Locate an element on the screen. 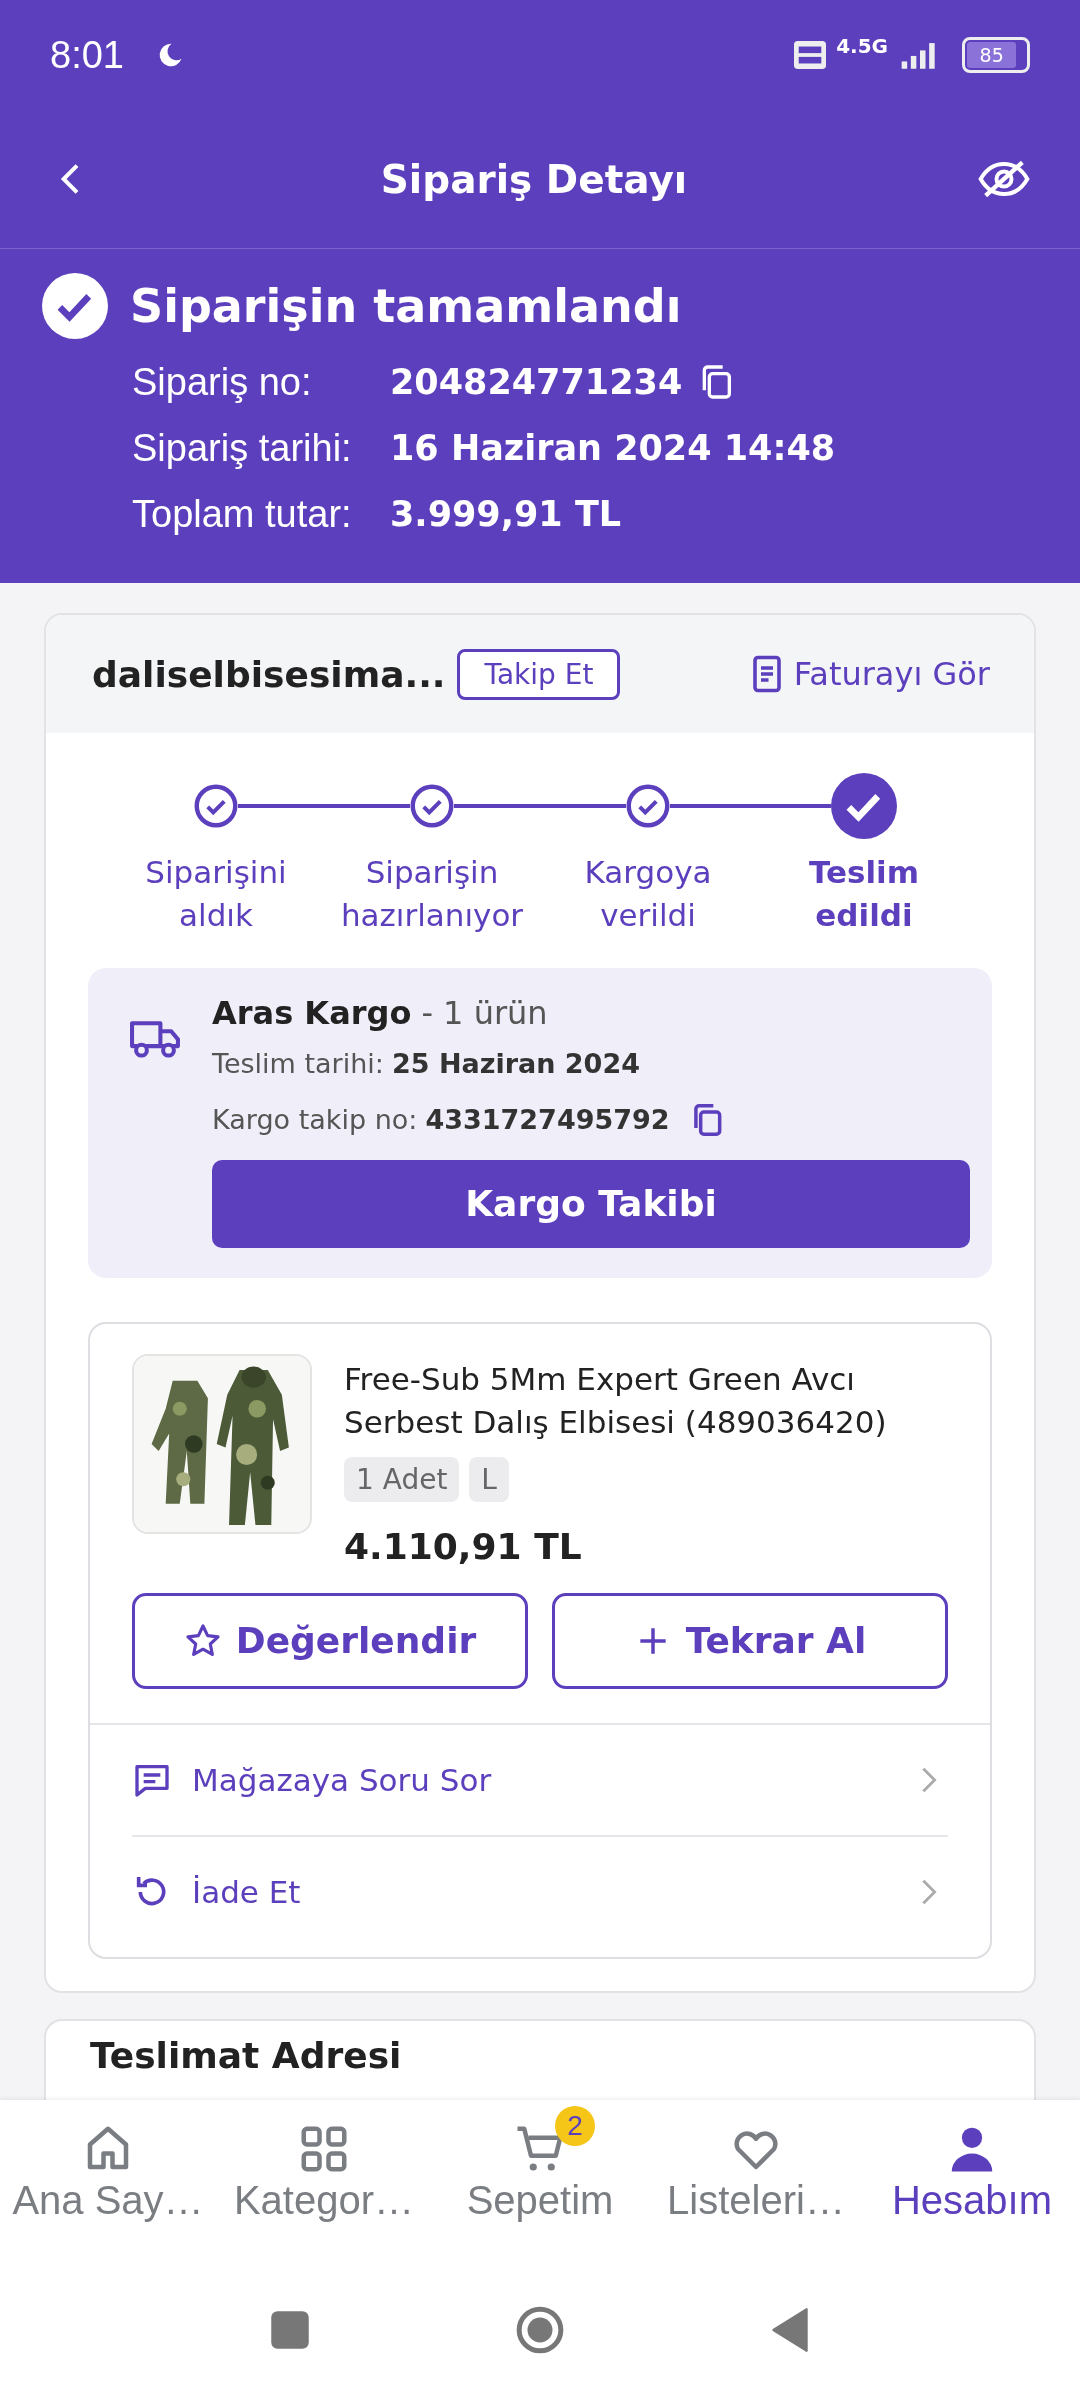 The image size is (1080, 2400). status-time: 8:01 is located at coordinates (87, 55).